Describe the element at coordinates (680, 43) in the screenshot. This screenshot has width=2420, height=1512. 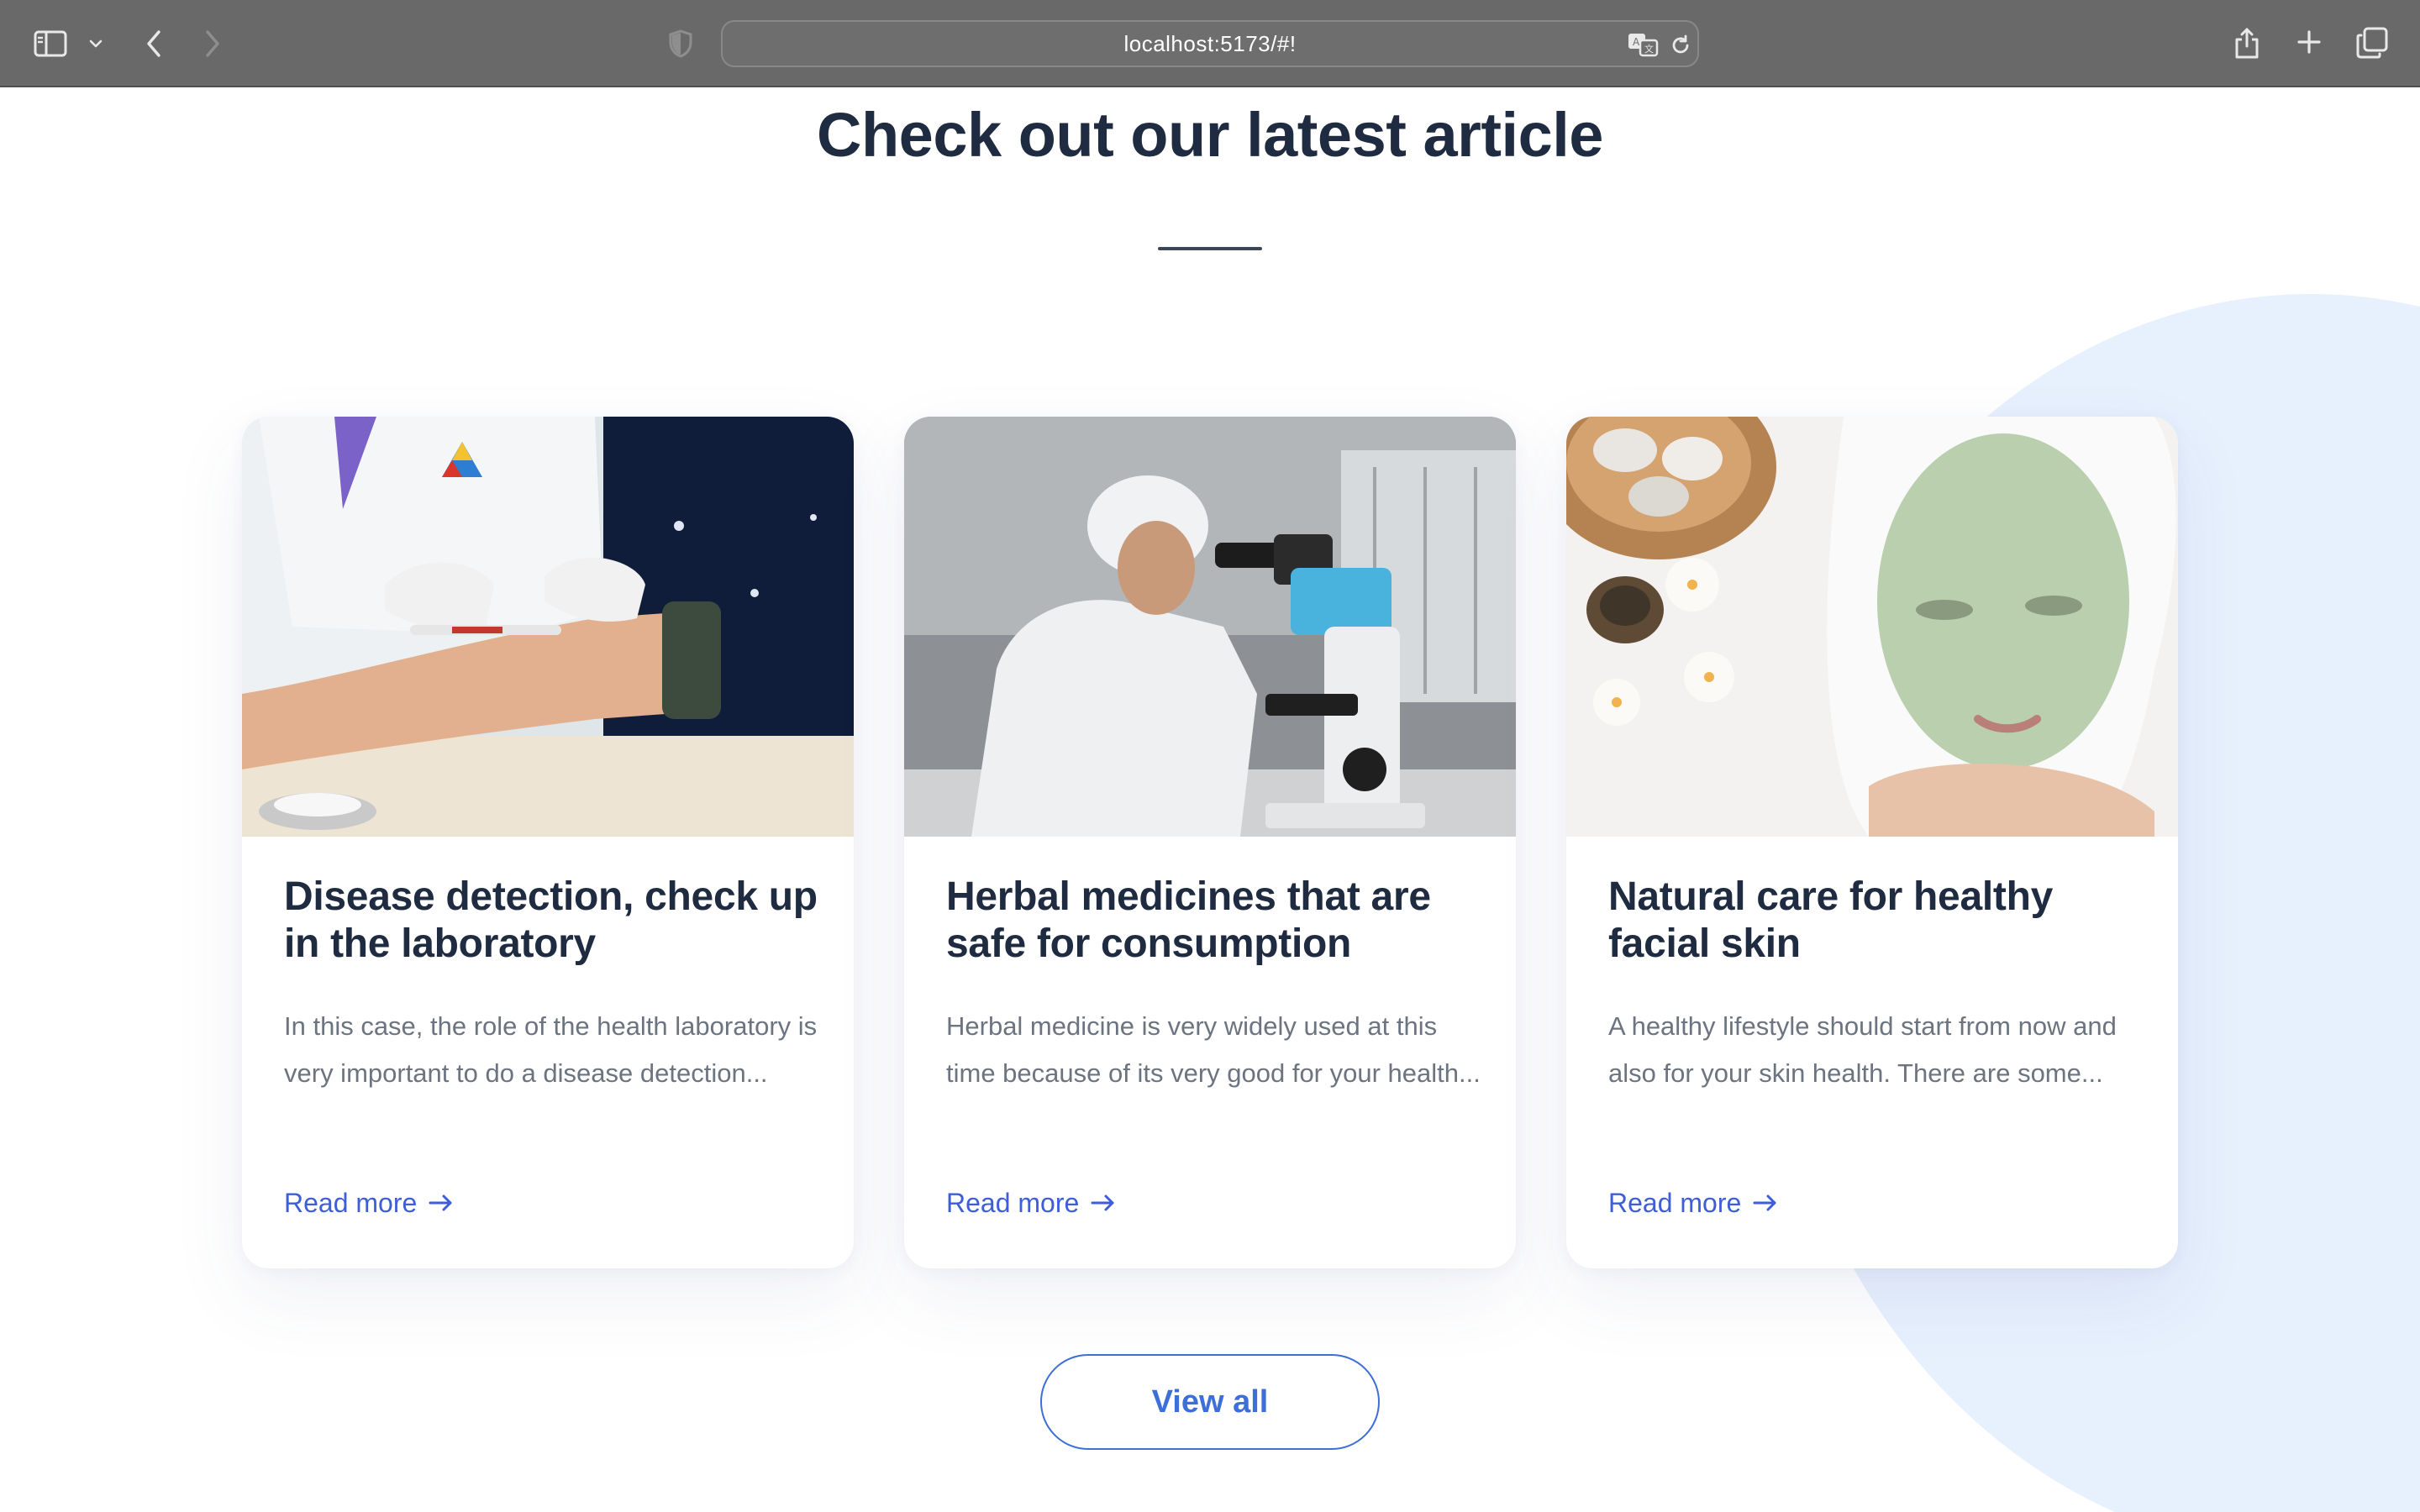
I see `shield-icon` at that location.